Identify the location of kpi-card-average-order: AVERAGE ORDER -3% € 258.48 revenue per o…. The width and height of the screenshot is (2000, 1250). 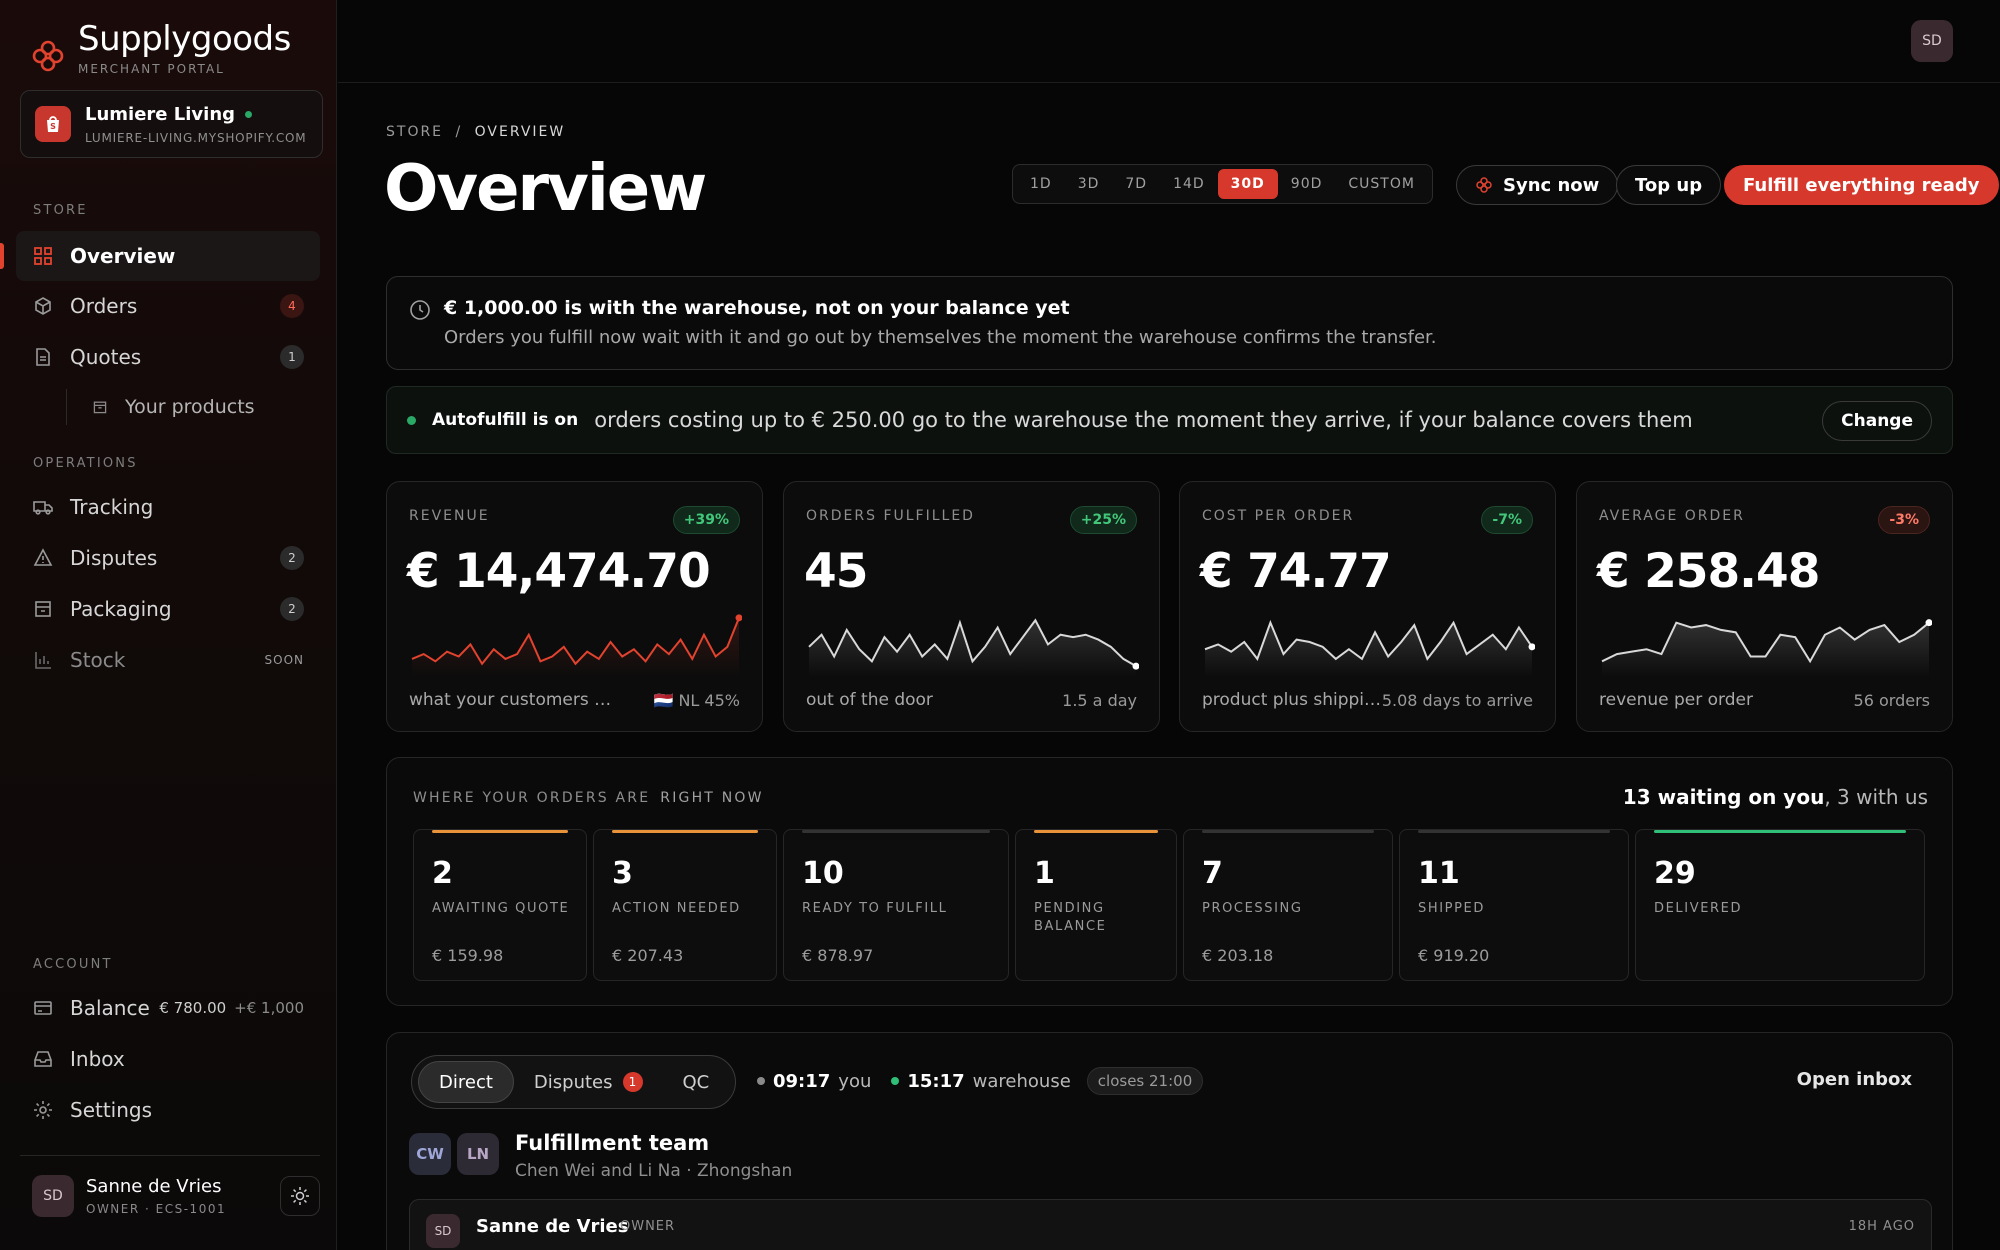
(1764, 606).